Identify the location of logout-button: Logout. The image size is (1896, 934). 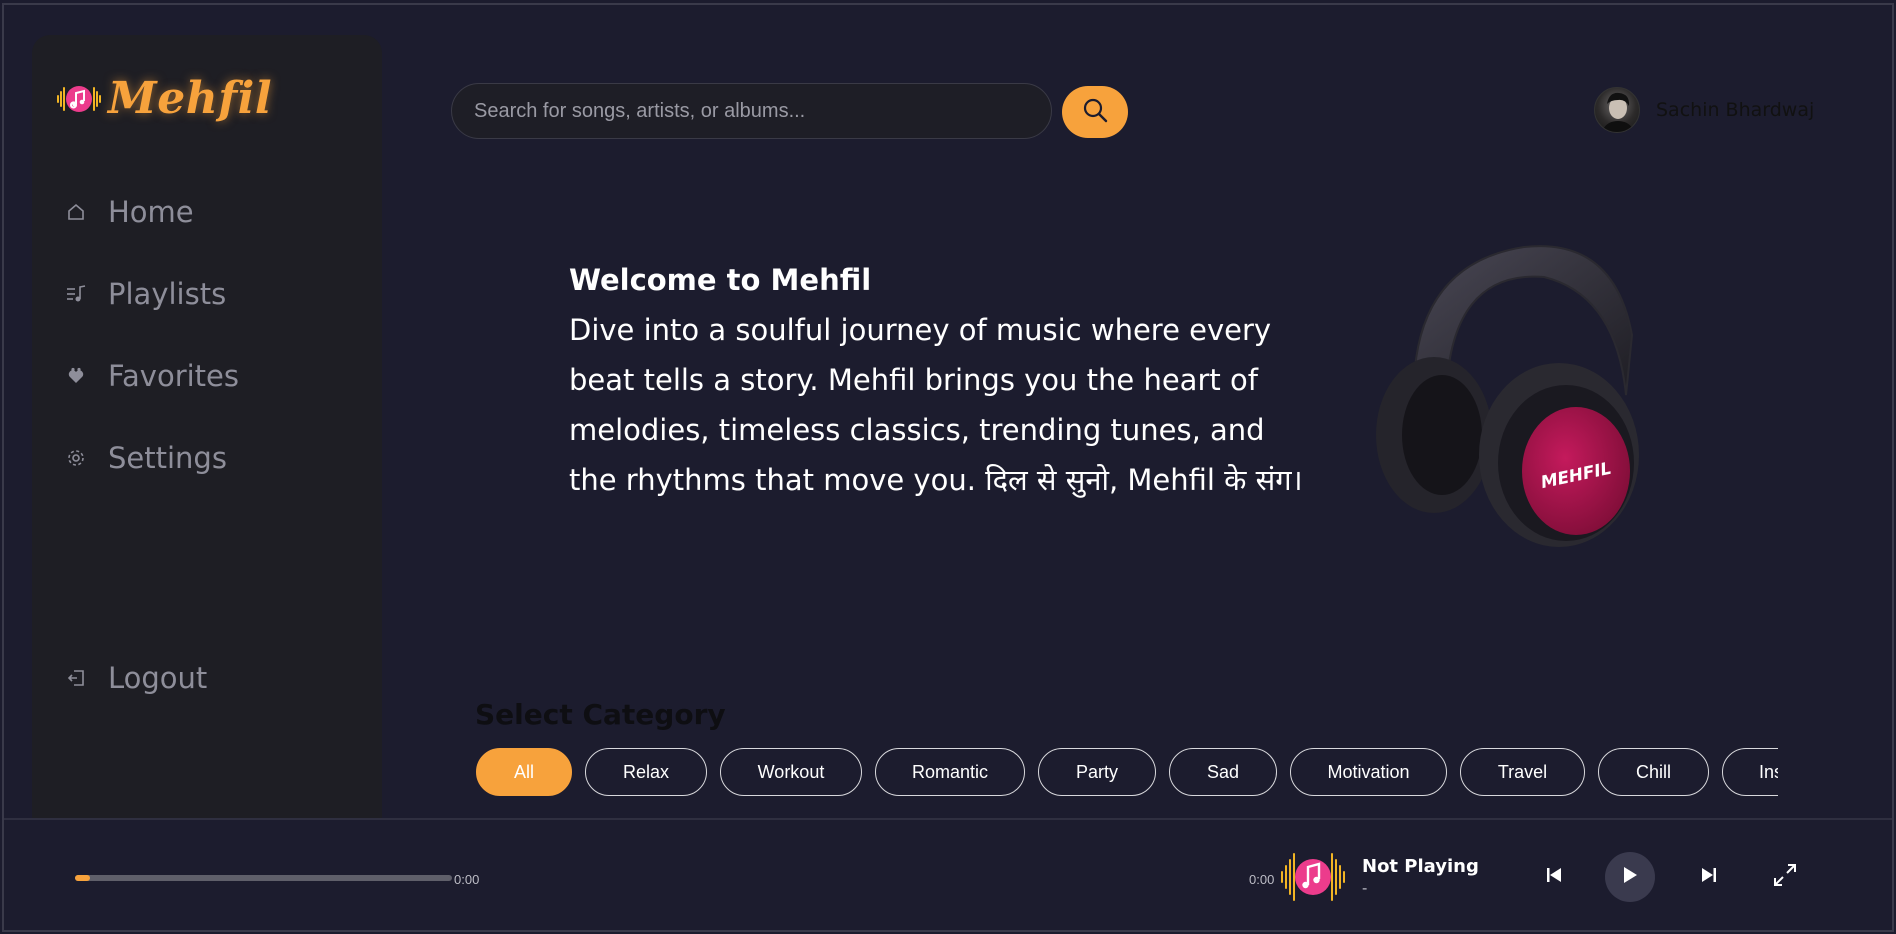
(136, 678).